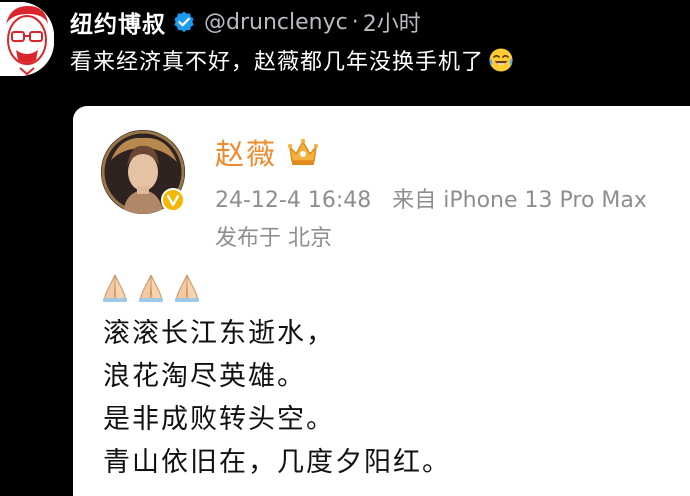  Describe the element at coordinates (173, 200) in the screenshot. I see `verified-v-badge-icon` at that location.